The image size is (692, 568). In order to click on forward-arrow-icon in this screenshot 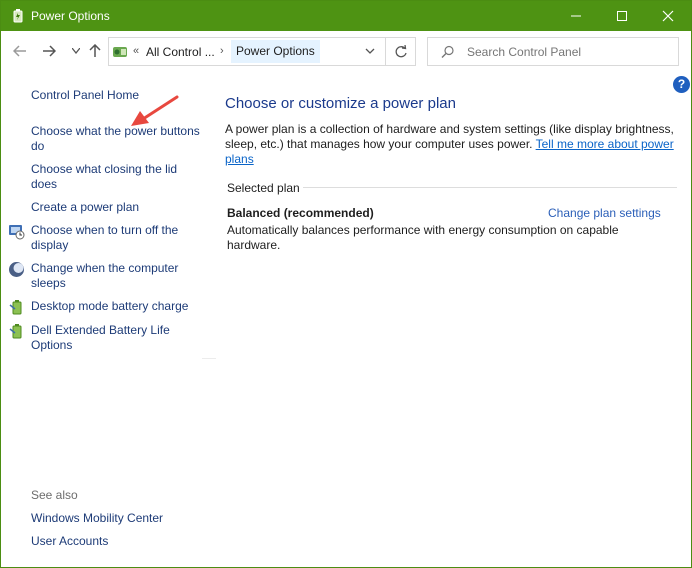, I will do `click(49, 51)`.